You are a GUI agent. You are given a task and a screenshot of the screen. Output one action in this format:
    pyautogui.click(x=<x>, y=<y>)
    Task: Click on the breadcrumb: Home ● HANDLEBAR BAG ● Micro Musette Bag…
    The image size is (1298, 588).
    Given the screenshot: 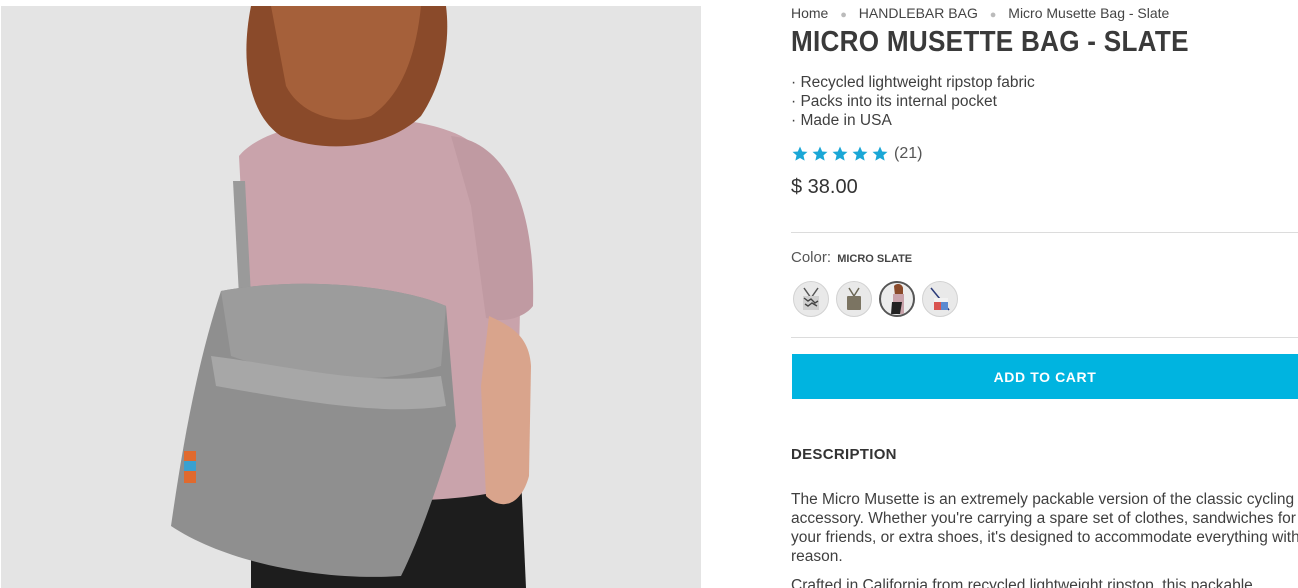 What is the action you would take?
    pyautogui.click(x=980, y=13)
    